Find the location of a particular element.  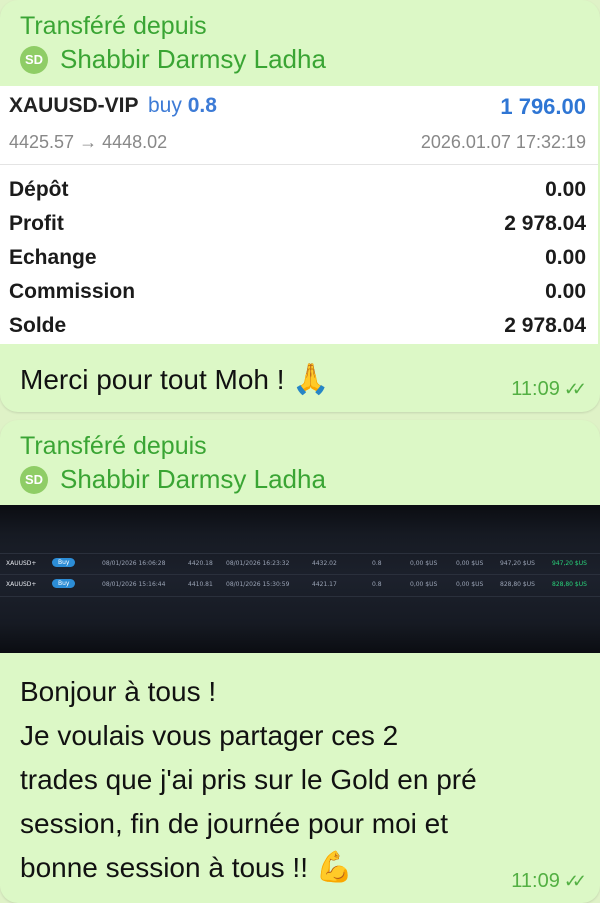

summary-row: Commission 0.00 is located at coordinates (299, 292).